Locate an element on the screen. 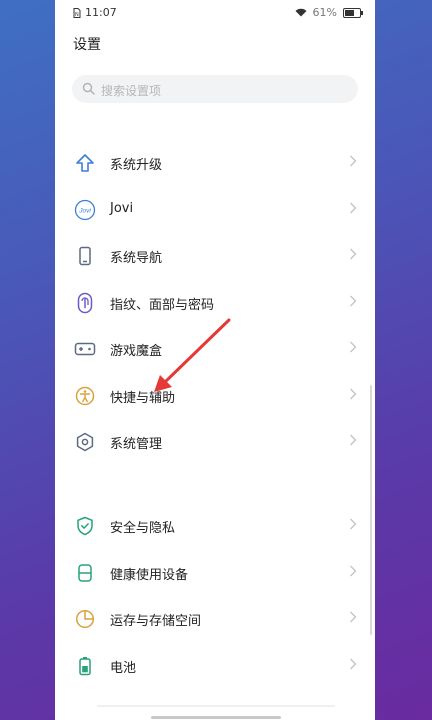 Image resolution: width=432 pixels, height=720 pixels. settings-item-healthy-device-use: 健康使用设备 is located at coordinates (215, 573).